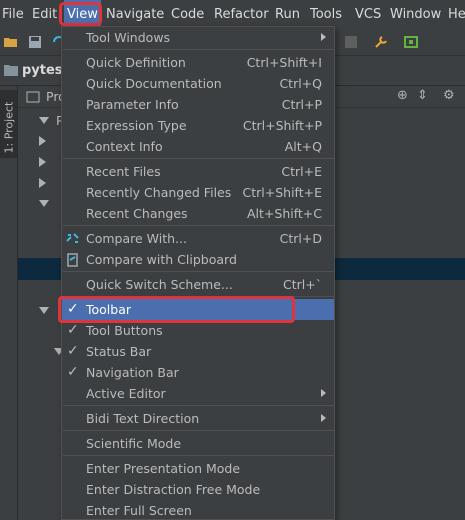 Image resolution: width=465 pixels, height=520 pixels. Describe the element at coordinates (411, 42) in the screenshot. I see `project-structure-icon` at that location.